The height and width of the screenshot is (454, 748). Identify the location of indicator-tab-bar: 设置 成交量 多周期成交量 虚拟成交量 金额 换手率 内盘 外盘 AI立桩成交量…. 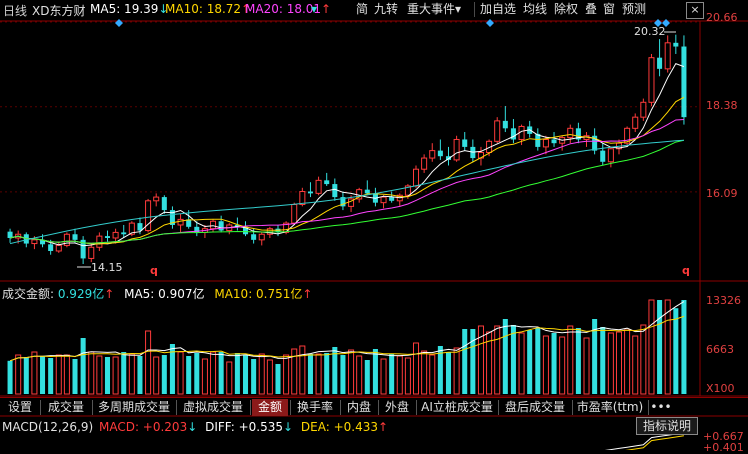
(374, 407).